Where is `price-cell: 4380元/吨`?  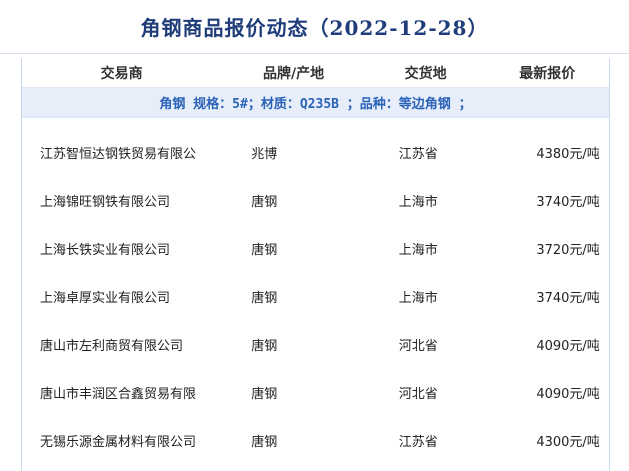
price-cell: 4380元/吨 is located at coordinates (568, 154).